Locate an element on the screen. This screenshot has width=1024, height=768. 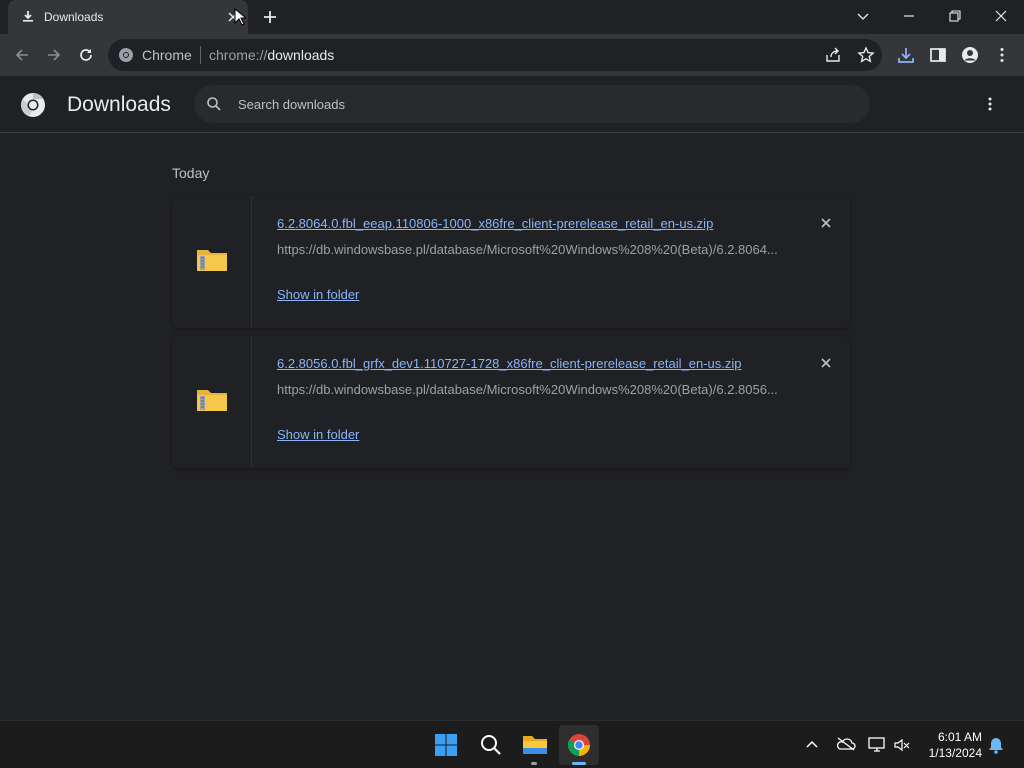
share-icon is located at coordinates (833, 55).